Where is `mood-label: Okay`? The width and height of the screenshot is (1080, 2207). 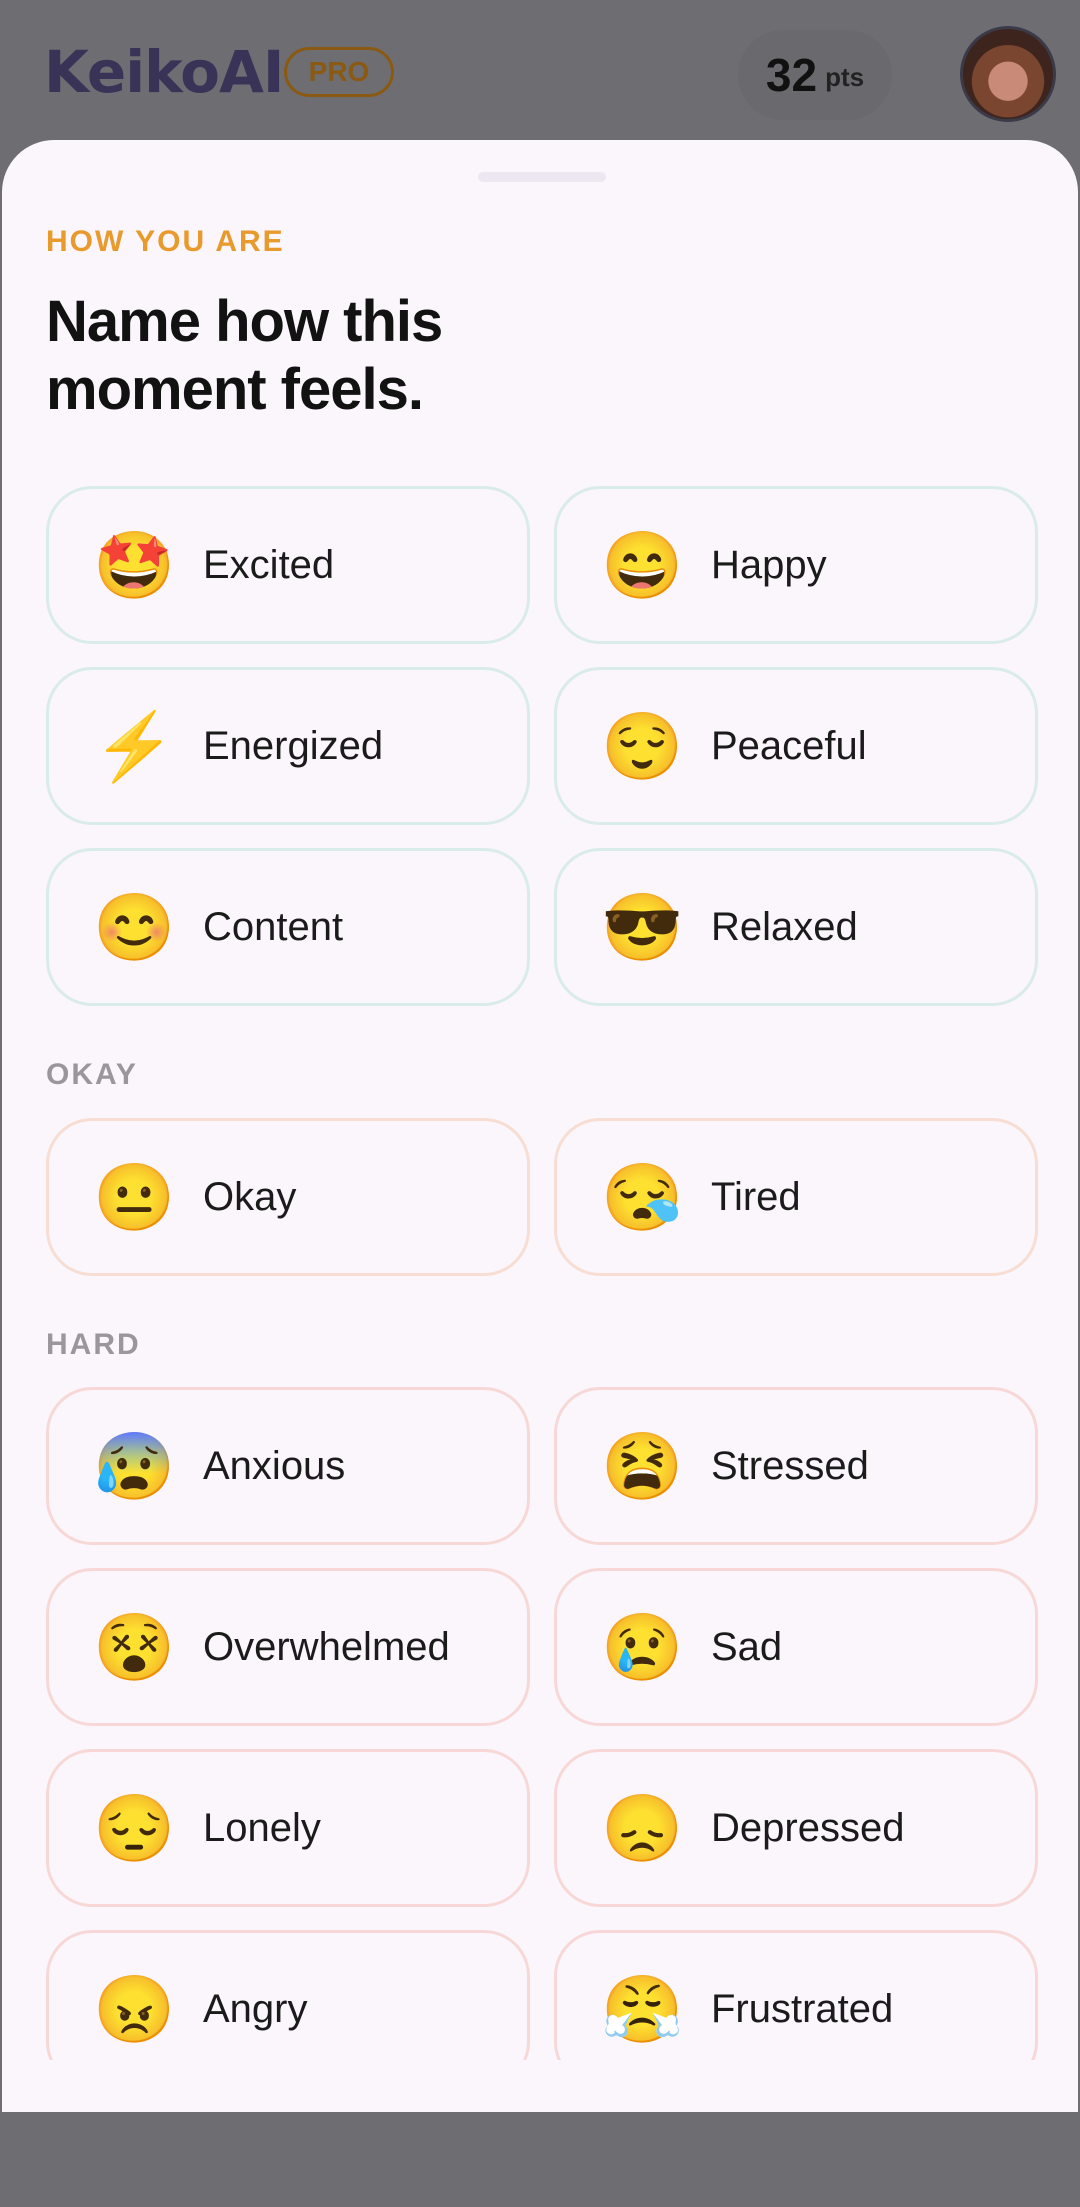
mood-label: Okay is located at coordinates (250, 1196).